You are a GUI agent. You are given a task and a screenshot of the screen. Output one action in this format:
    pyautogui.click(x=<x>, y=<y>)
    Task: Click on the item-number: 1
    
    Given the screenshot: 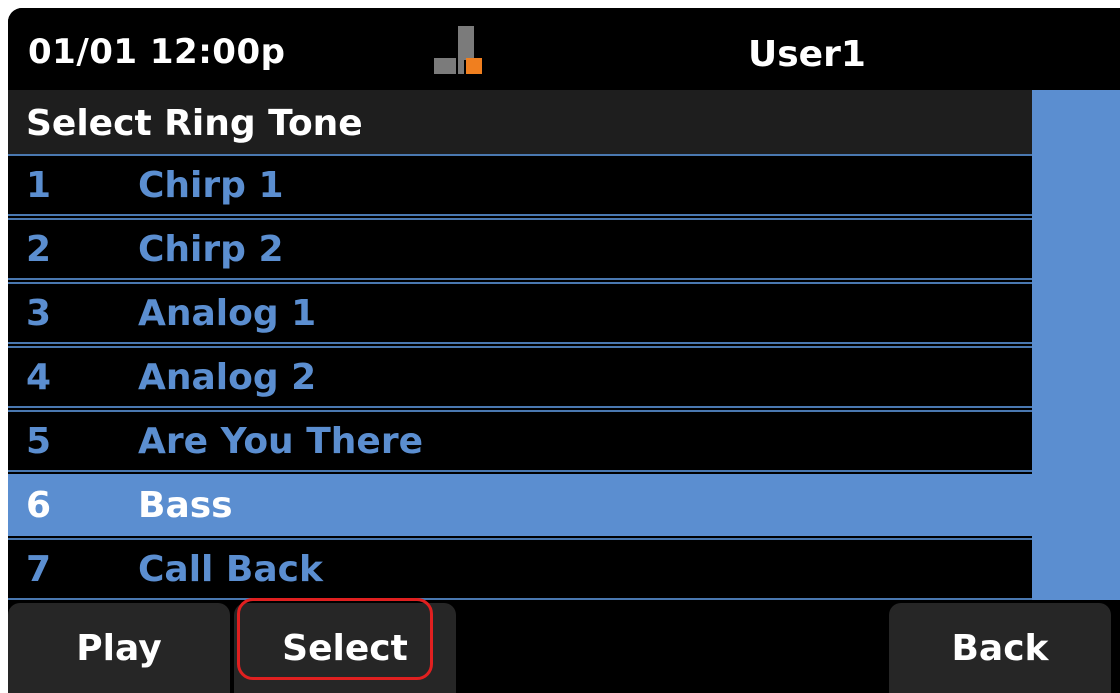 What is the action you would take?
    pyautogui.click(x=39, y=185)
    